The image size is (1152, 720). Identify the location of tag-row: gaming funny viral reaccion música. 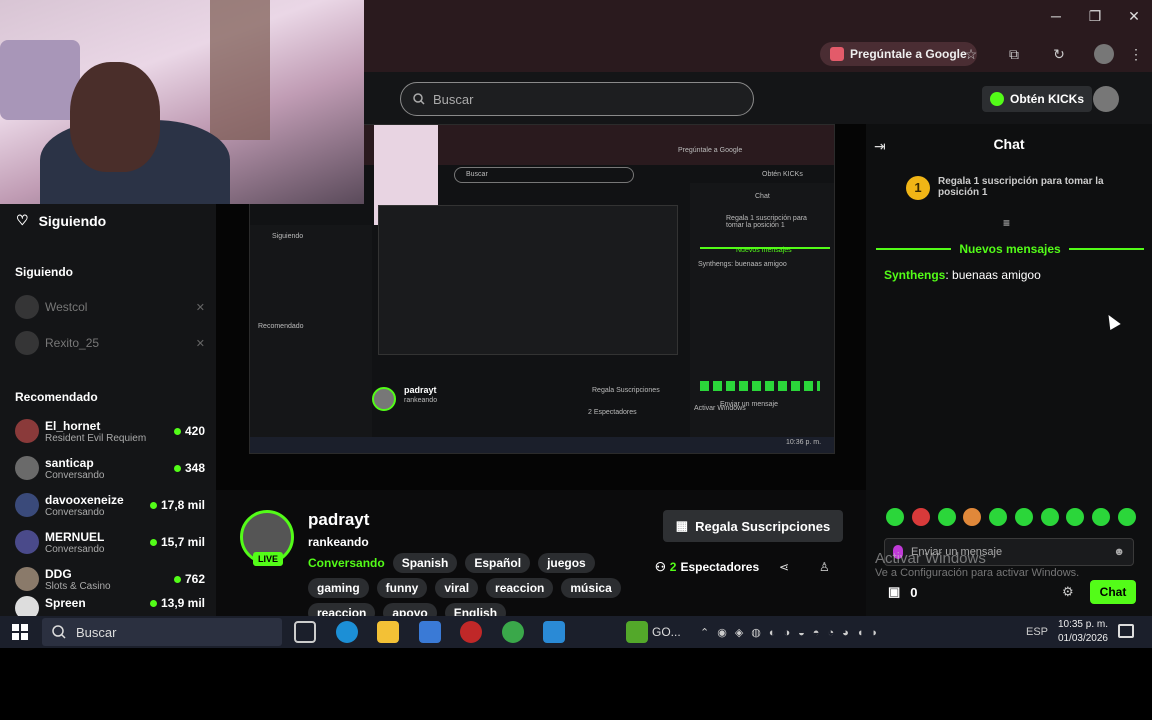
(468, 588).